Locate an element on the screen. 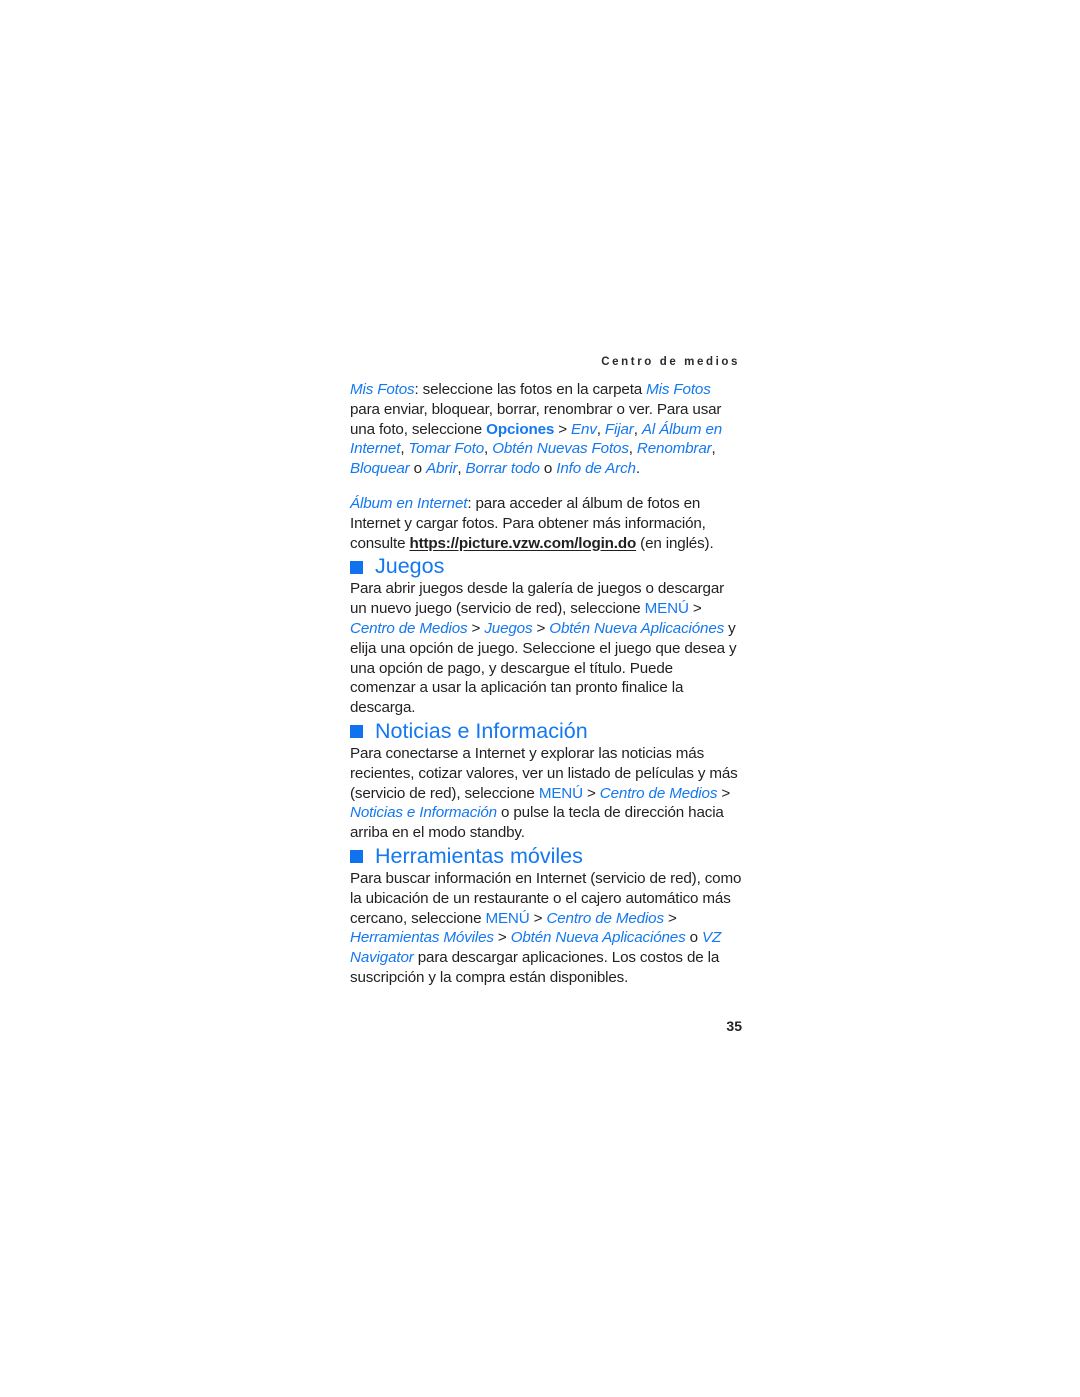 Image resolution: width=1080 pixels, height=1397 pixels. text-run: (en inglés). is located at coordinates (675, 543).